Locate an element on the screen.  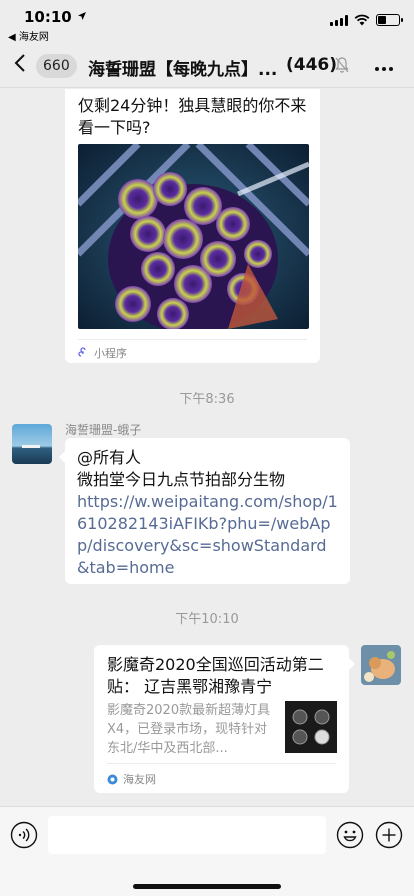
voice-input-button is located at coordinates (24, 835).